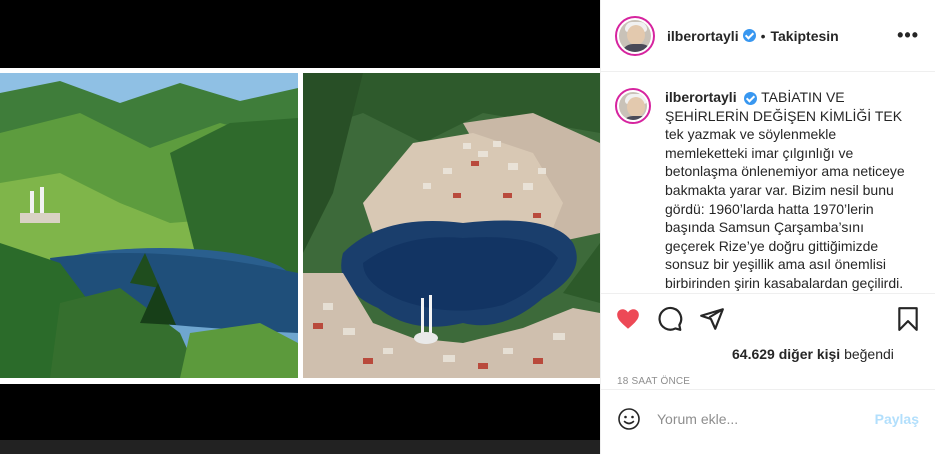 This screenshot has width=935, height=454. I want to click on more-options-icon: •••, so click(908, 35).